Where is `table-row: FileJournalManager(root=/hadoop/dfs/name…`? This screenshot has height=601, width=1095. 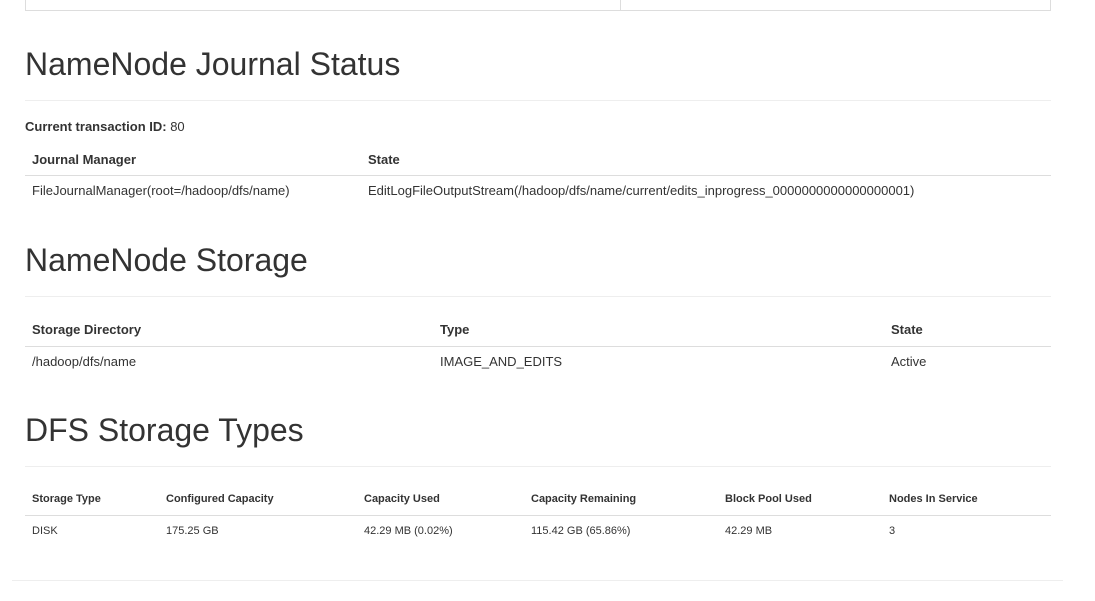 table-row: FileJournalManager(root=/hadoop/dfs/name… is located at coordinates (538, 191).